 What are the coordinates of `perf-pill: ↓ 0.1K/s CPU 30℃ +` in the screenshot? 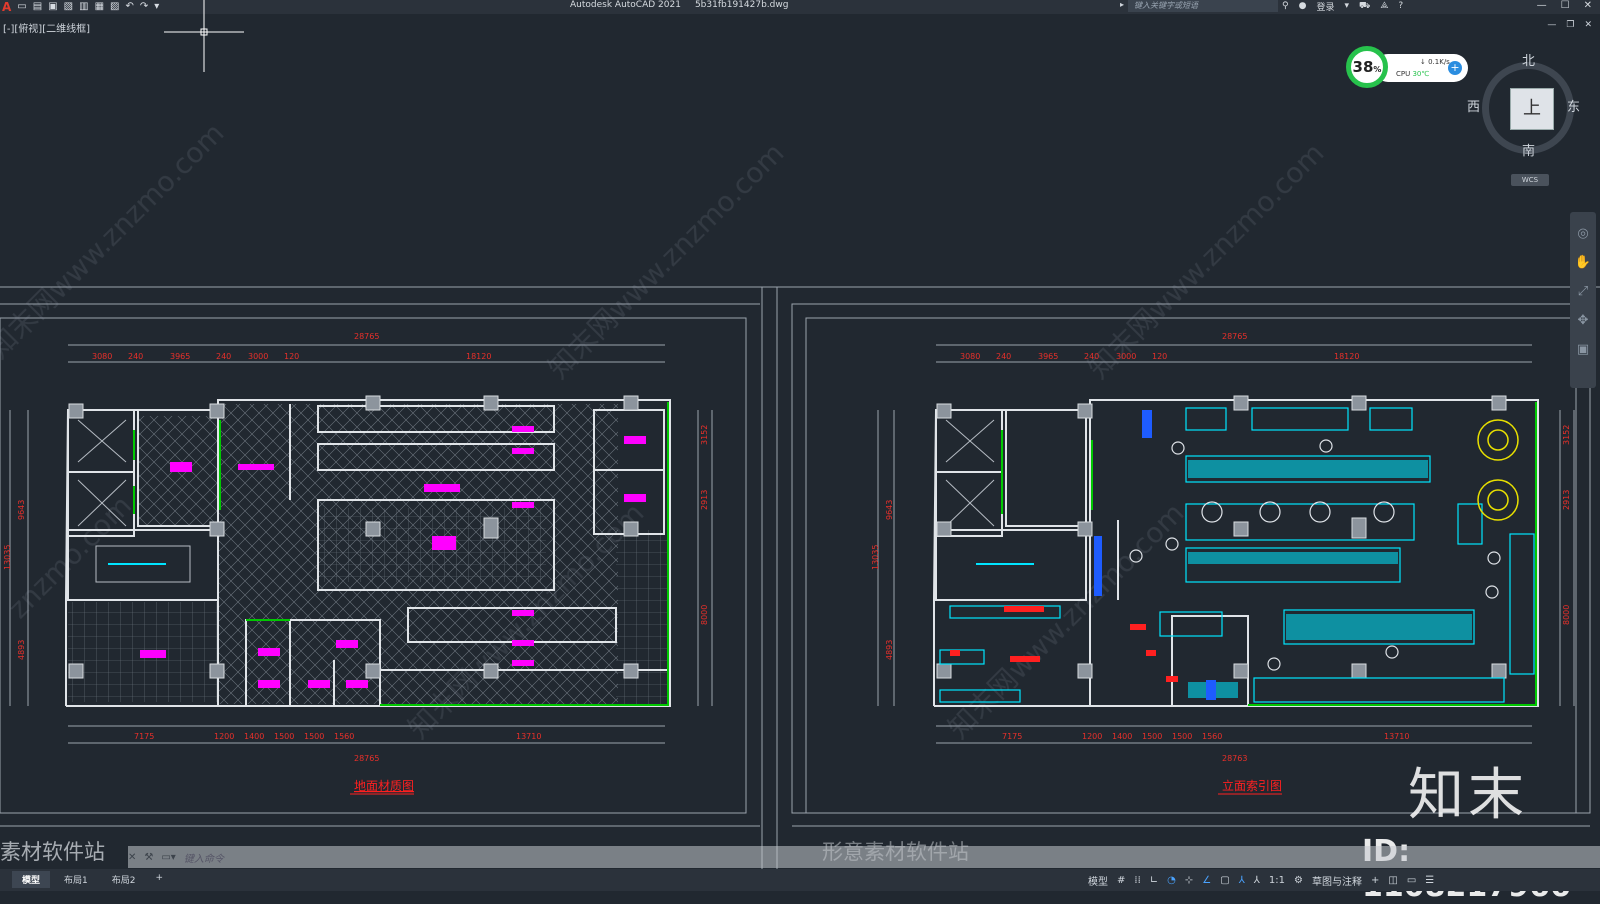 It's located at (1421, 68).